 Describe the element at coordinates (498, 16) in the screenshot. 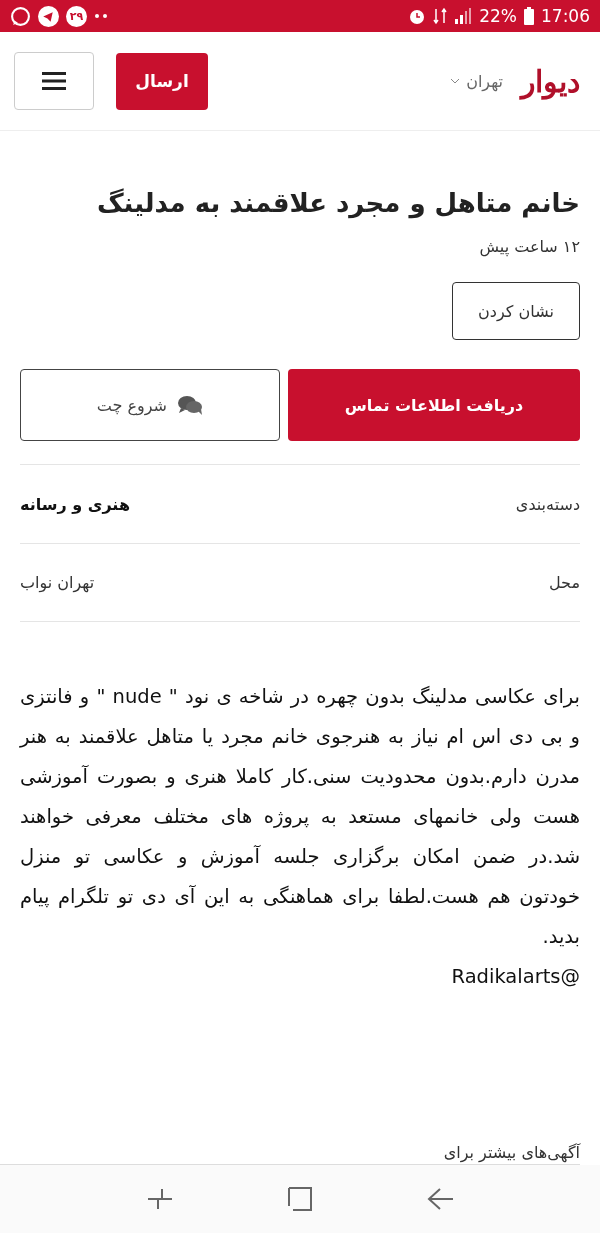

I see `battery-percent: 22%` at that location.